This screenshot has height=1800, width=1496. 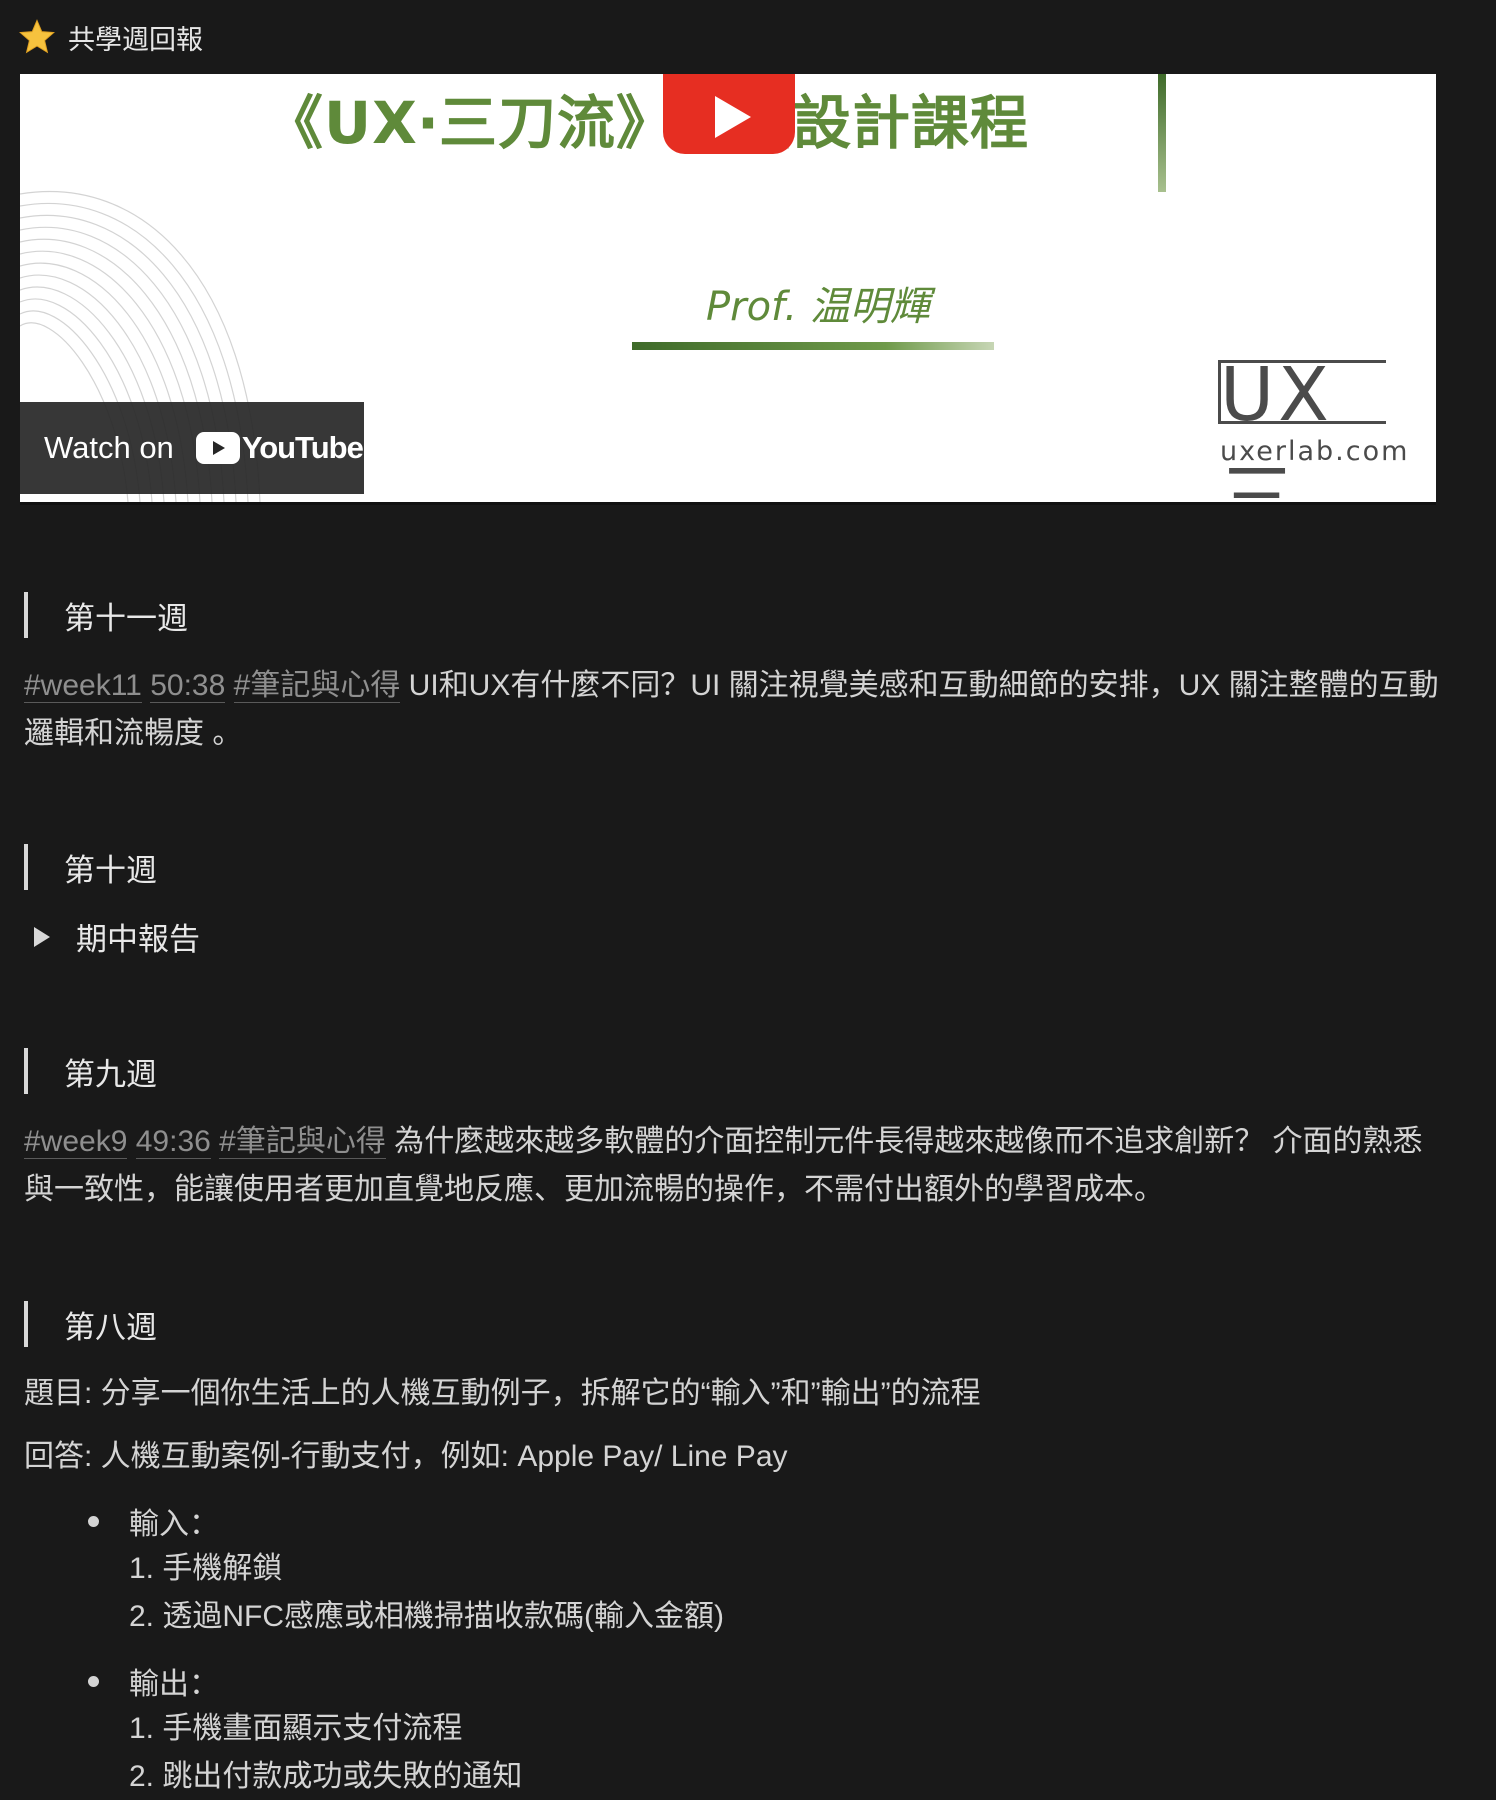 I want to click on bullet-input: 輸入：, so click(x=406, y=1521).